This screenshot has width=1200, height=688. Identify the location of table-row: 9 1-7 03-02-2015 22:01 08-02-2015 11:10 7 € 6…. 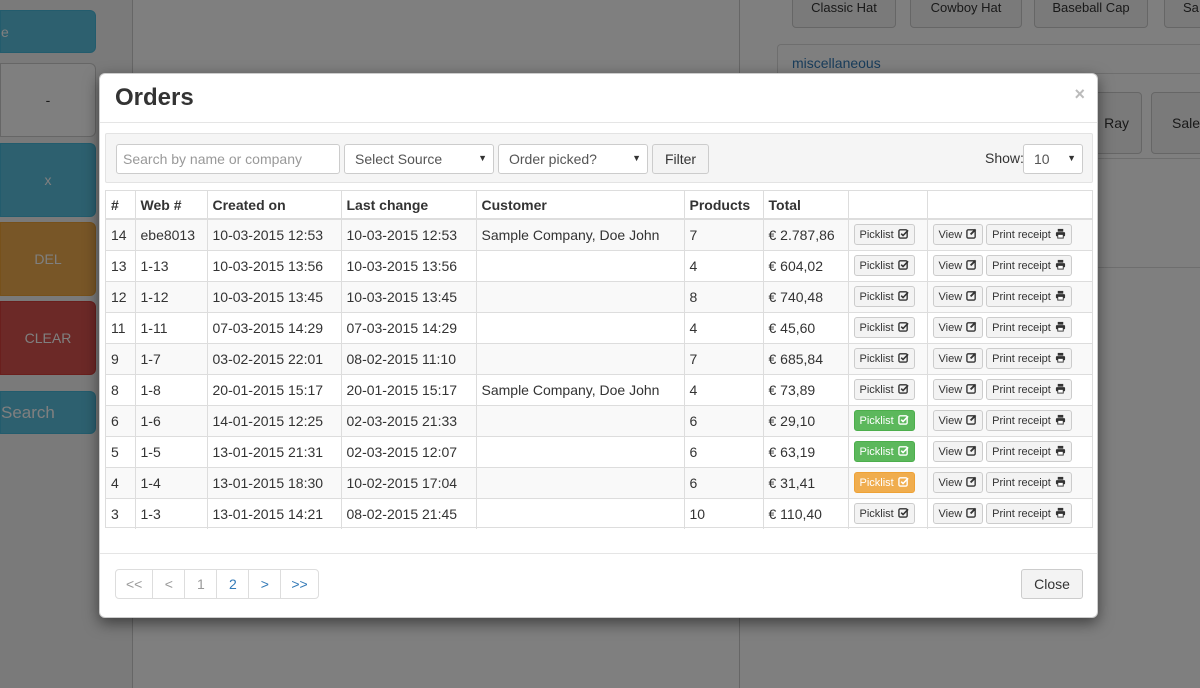
(599, 358).